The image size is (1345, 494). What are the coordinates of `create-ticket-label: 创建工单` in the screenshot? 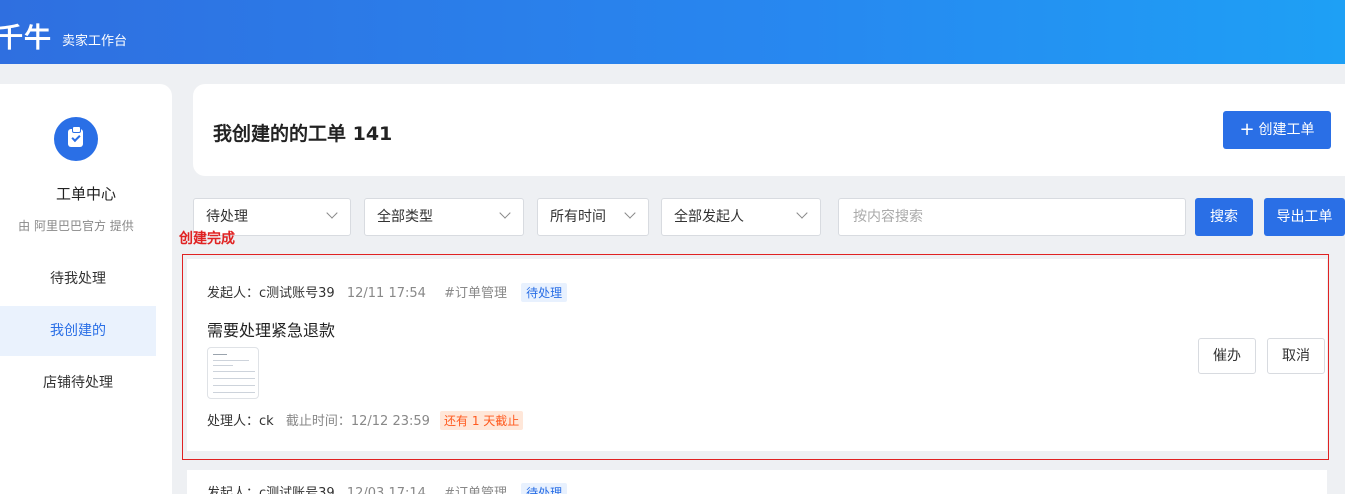 It's located at (1286, 130).